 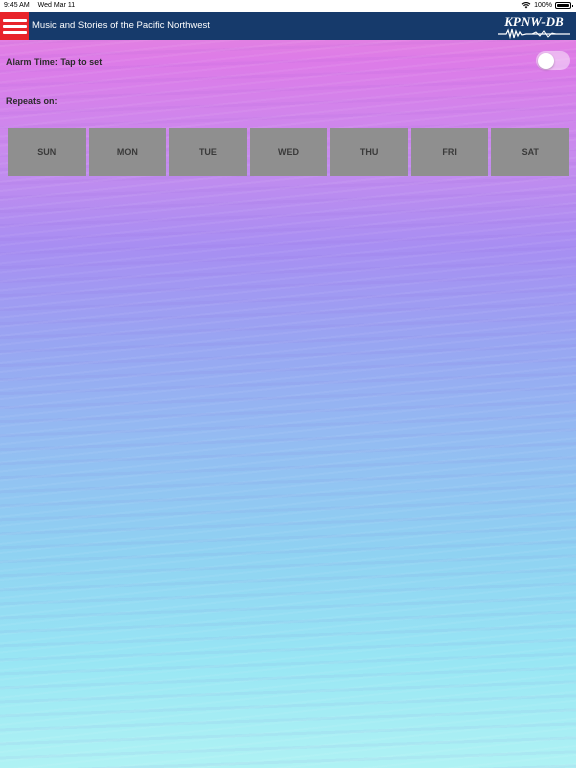 I want to click on wifi-icon, so click(x=526, y=5).